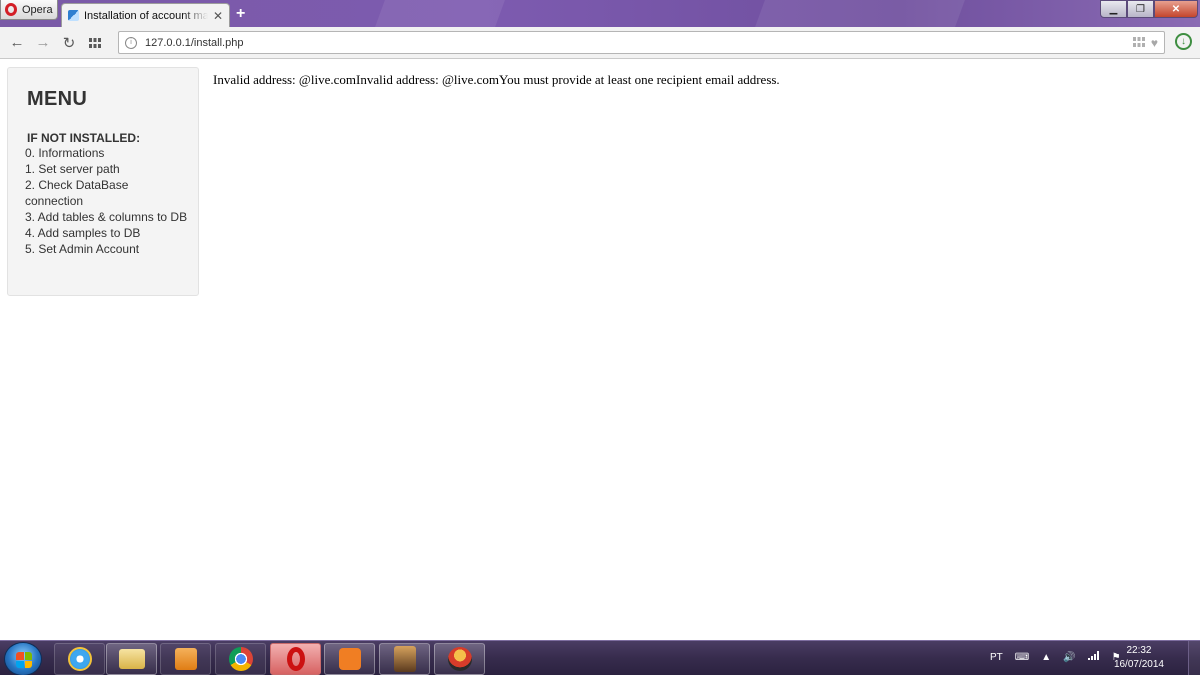  What do you see at coordinates (1113, 9) in the screenshot?
I see `minimize-button: ▁` at bounding box center [1113, 9].